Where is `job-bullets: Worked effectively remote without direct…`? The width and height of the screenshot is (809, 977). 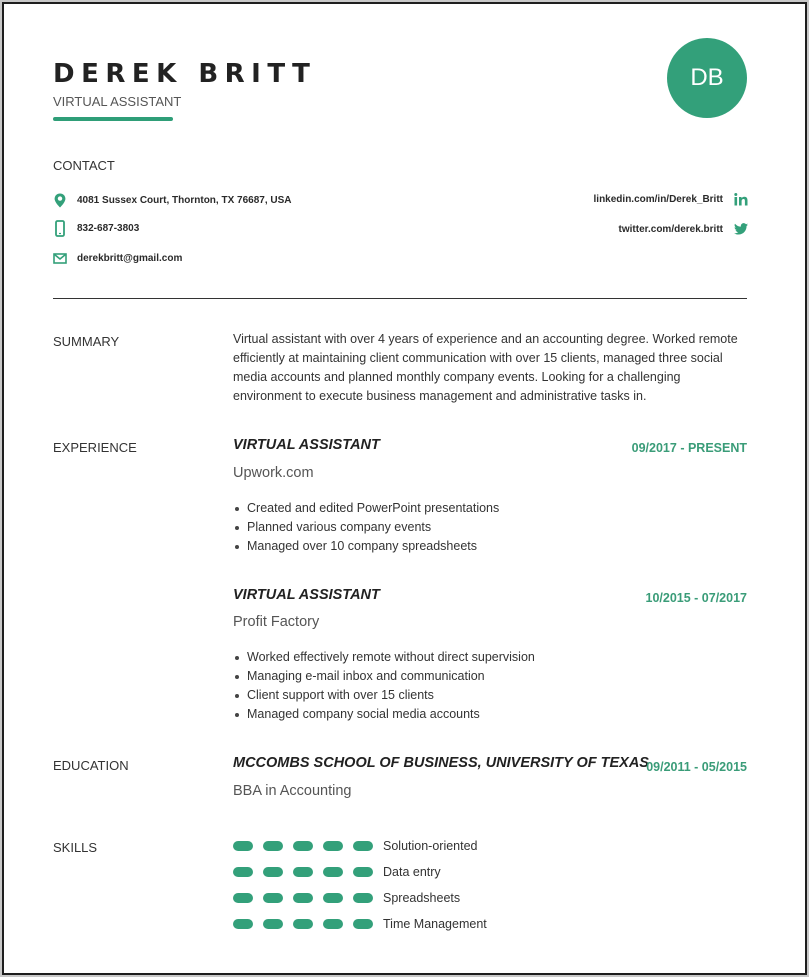 job-bullets: Worked effectively remote without direct… is located at coordinates (490, 686).